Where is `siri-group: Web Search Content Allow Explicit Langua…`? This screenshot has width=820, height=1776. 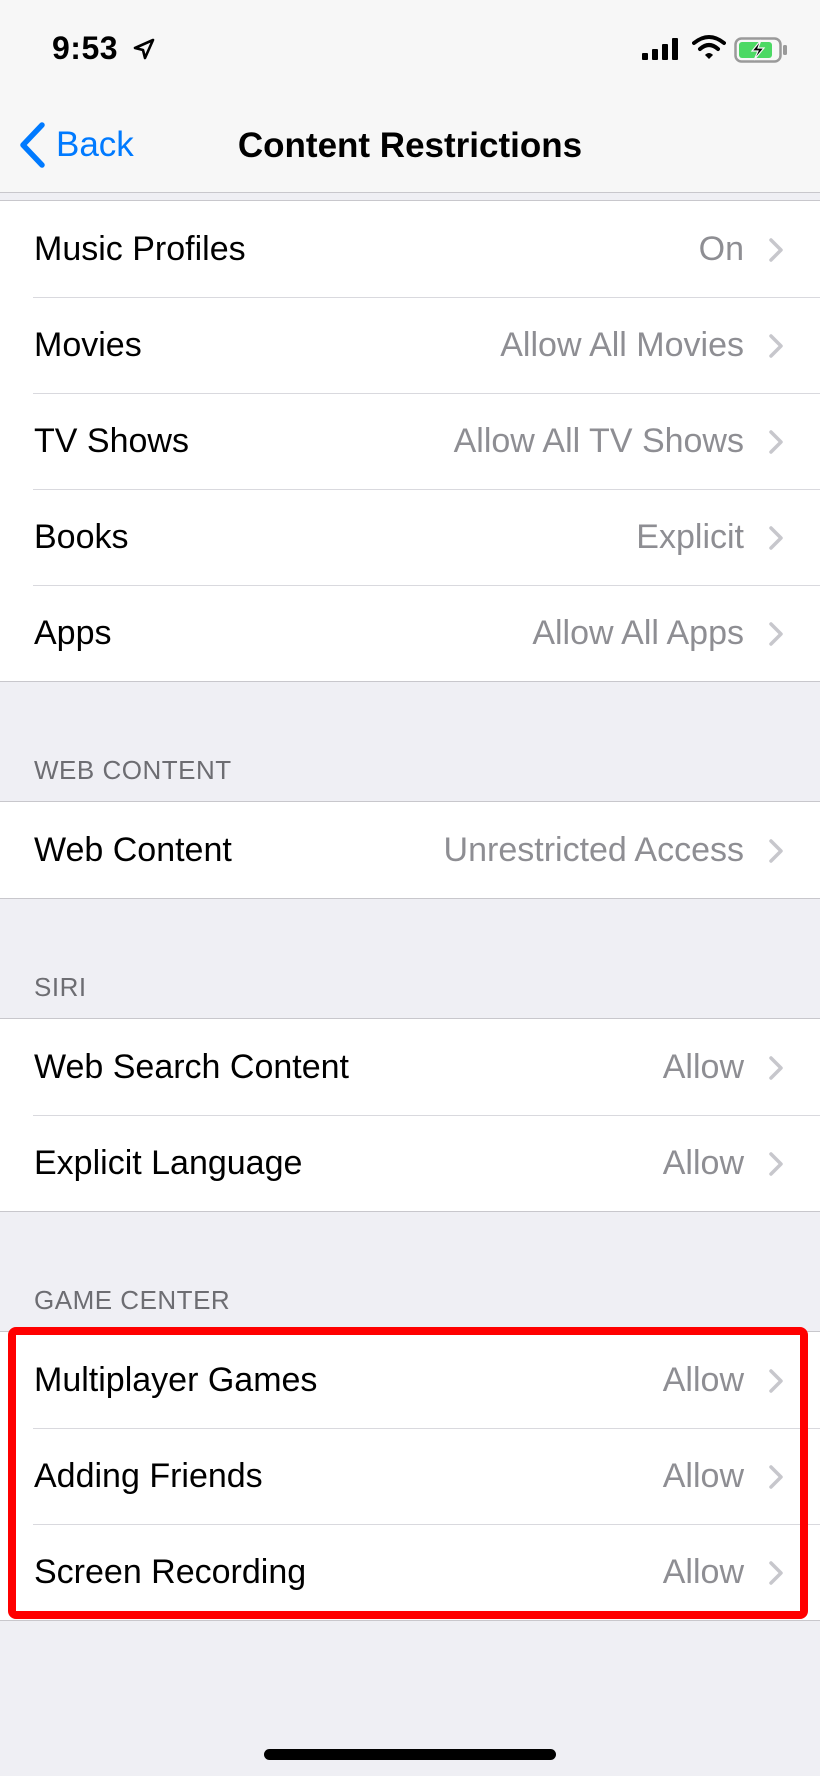 siri-group: Web Search Content Allow Explicit Langua… is located at coordinates (410, 1115).